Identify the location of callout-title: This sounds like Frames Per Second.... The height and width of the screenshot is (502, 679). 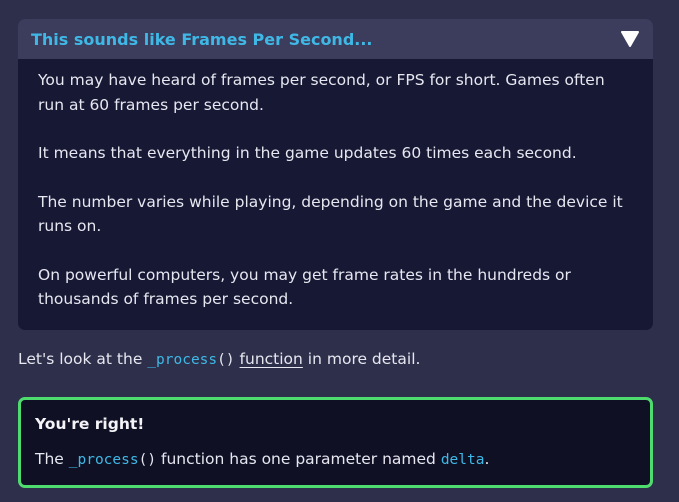
(202, 39).